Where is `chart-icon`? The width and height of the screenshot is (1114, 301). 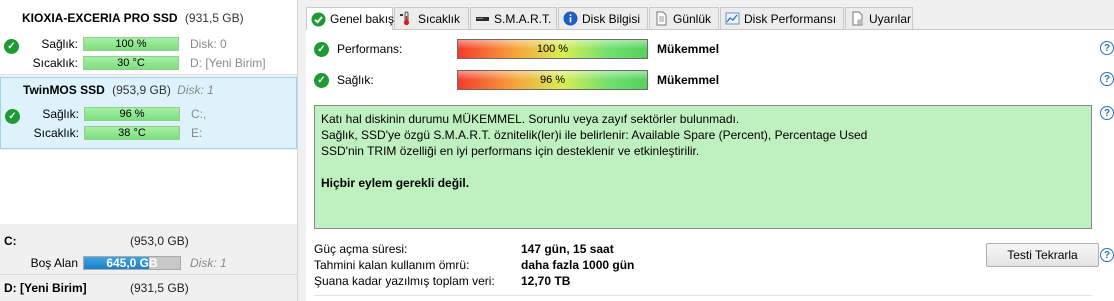 chart-icon is located at coordinates (732, 18).